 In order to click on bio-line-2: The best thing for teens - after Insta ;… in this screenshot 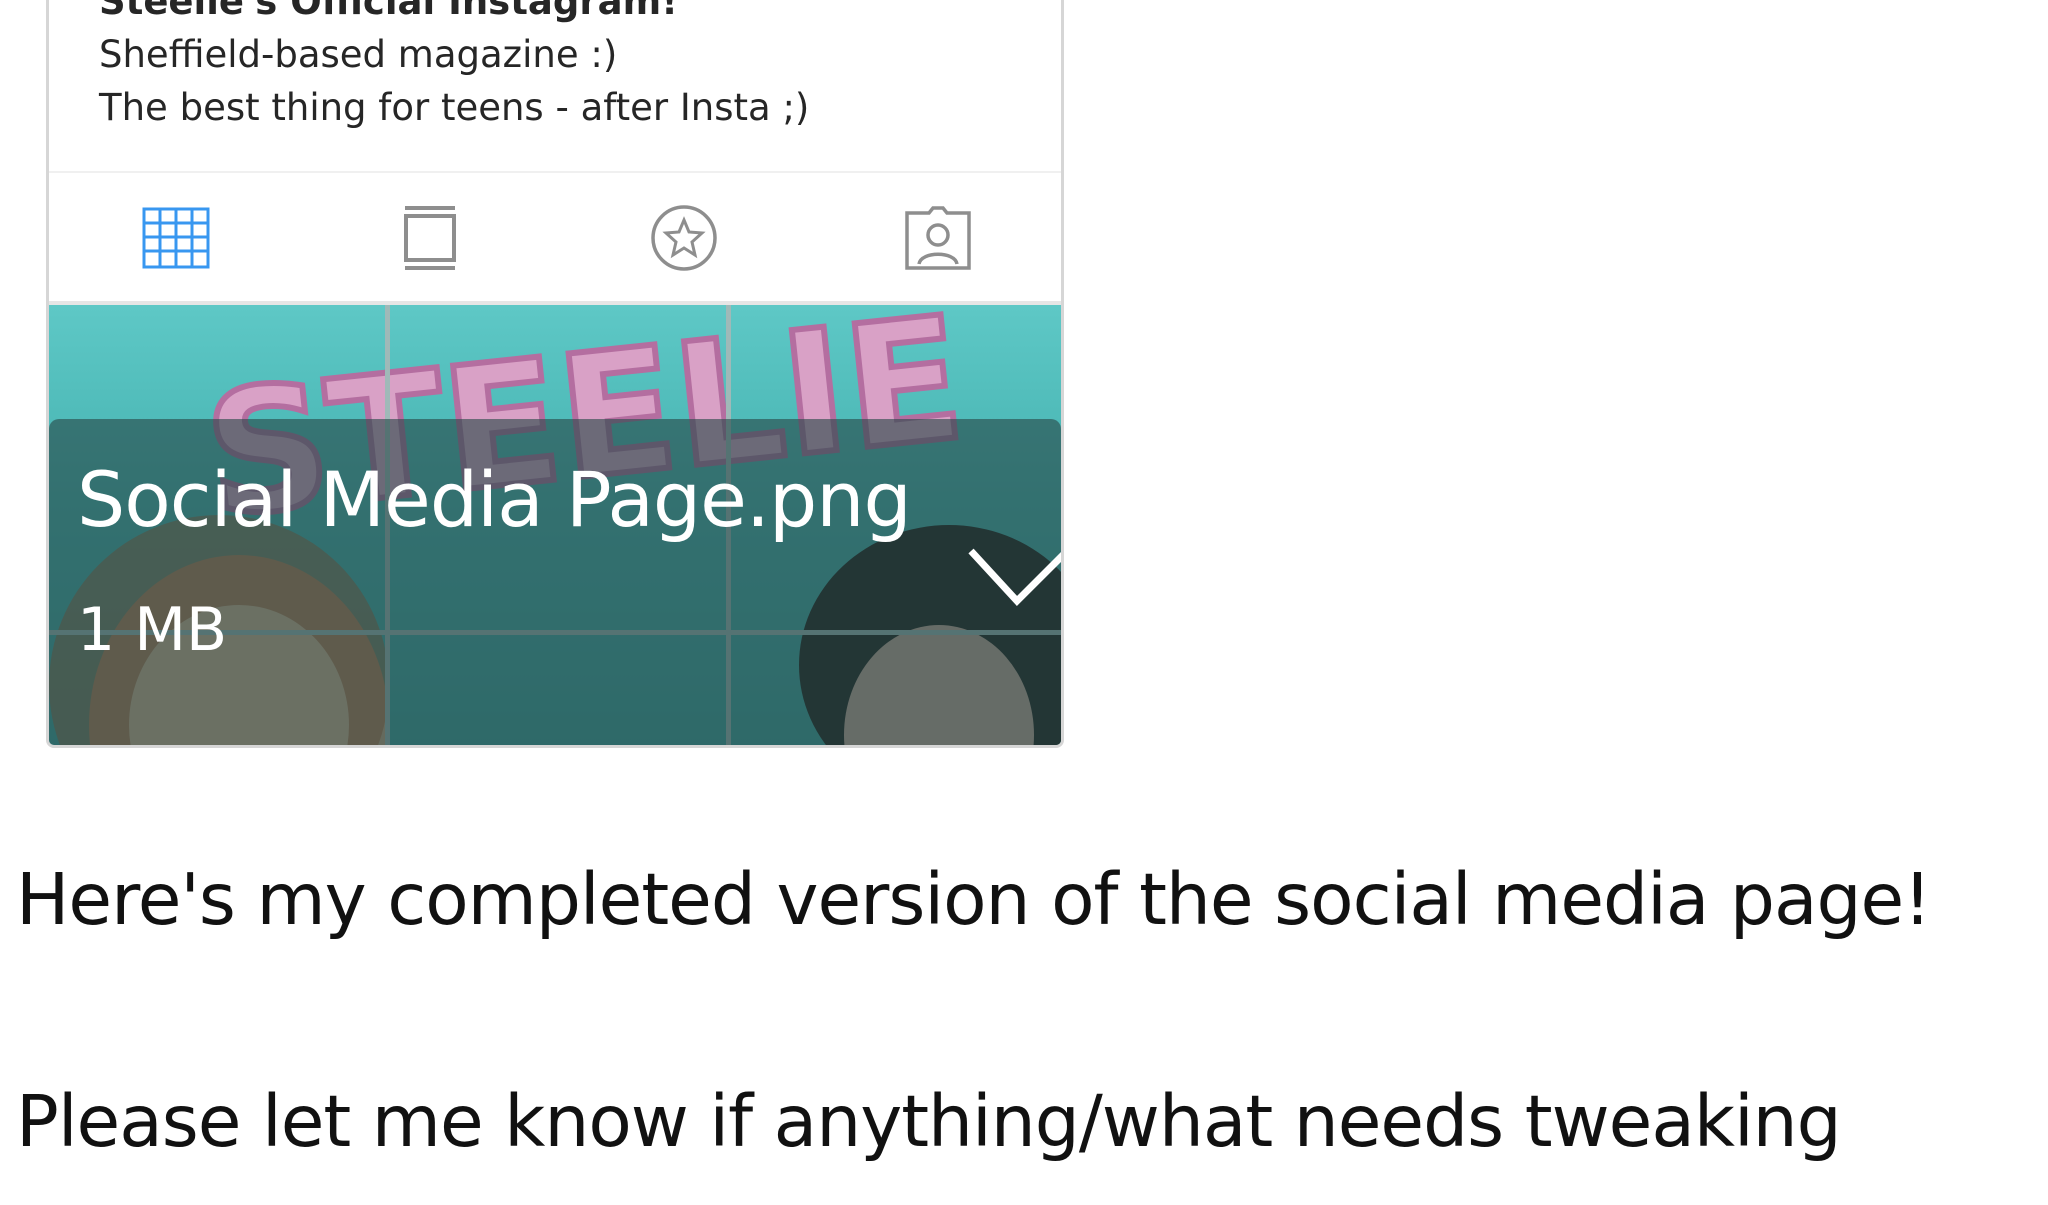, I will do `click(454, 107)`.